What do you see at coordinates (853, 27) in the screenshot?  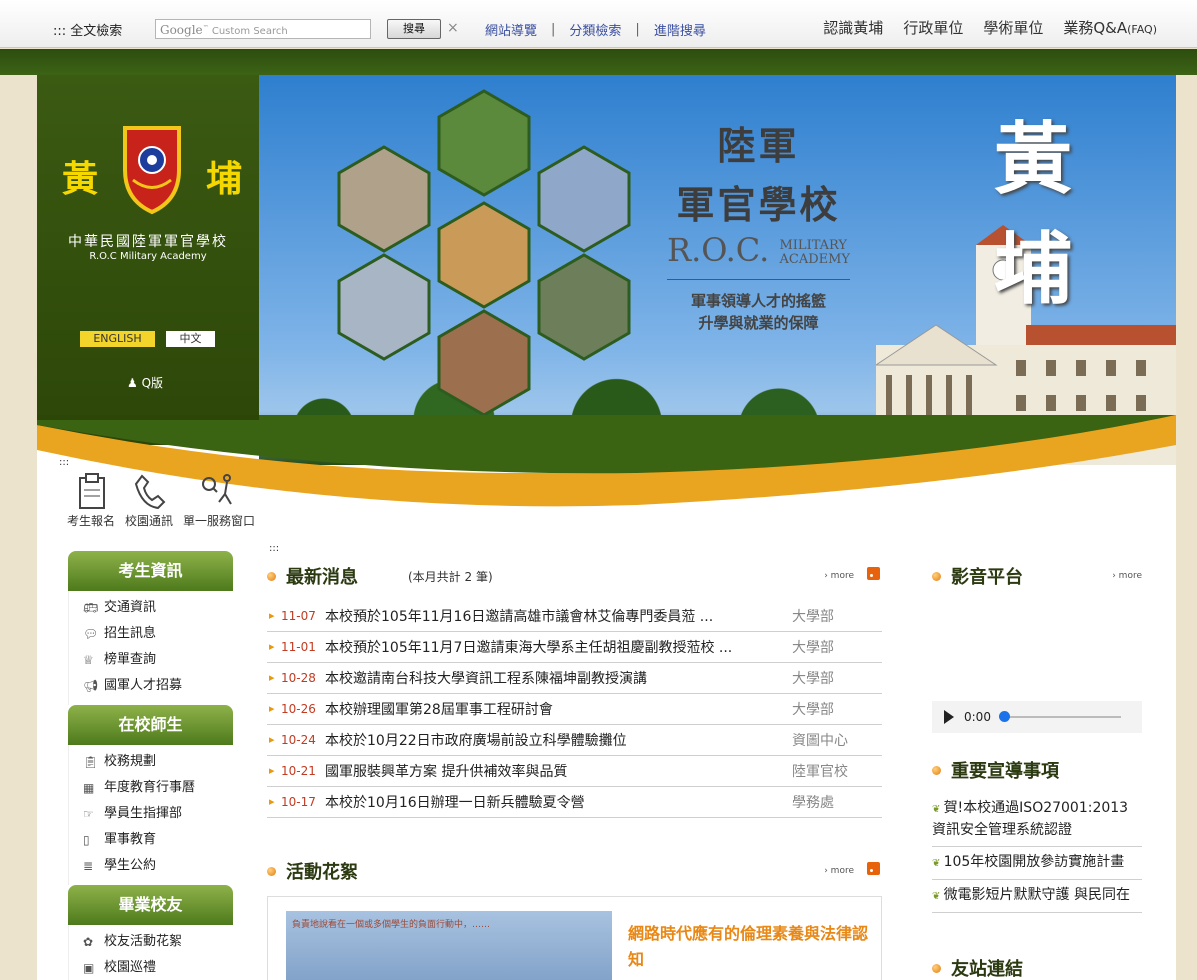 I see `nav-about: 認識黃埔` at bounding box center [853, 27].